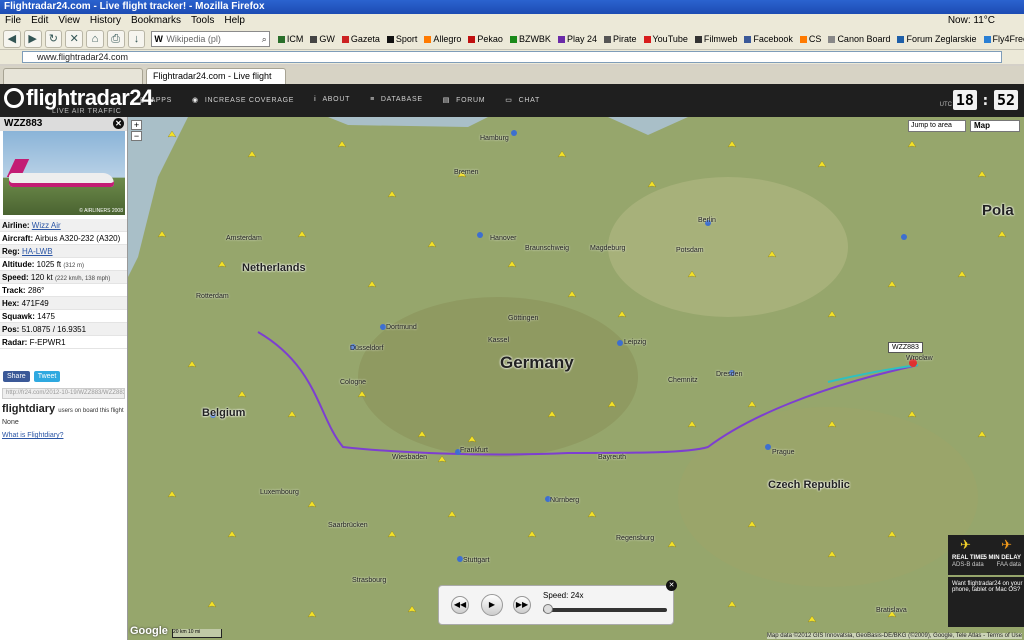  Describe the element at coordinates (620, 39) in the screenshot. I see `bookmark-pirate: Pirate` at that location.